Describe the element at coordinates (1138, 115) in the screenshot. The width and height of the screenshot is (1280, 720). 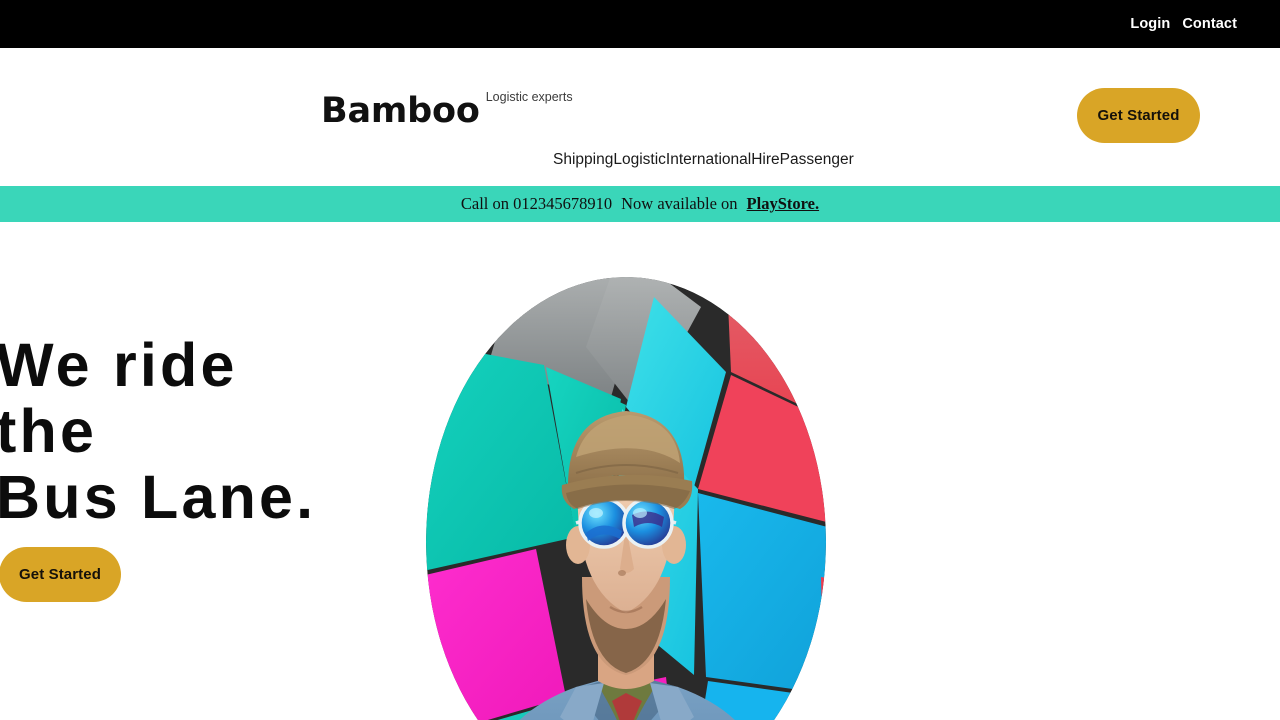
I see `header-get-started-button: Get Started` at that location.